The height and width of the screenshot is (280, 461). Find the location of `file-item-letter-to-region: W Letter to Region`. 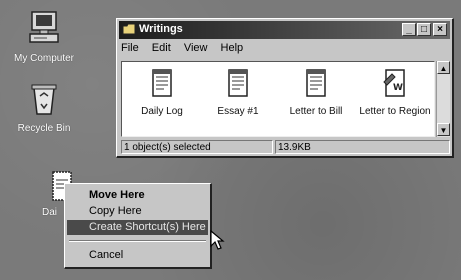

file-item-letter-to-region: W Letter to Region is located at coordinates (395, 93).